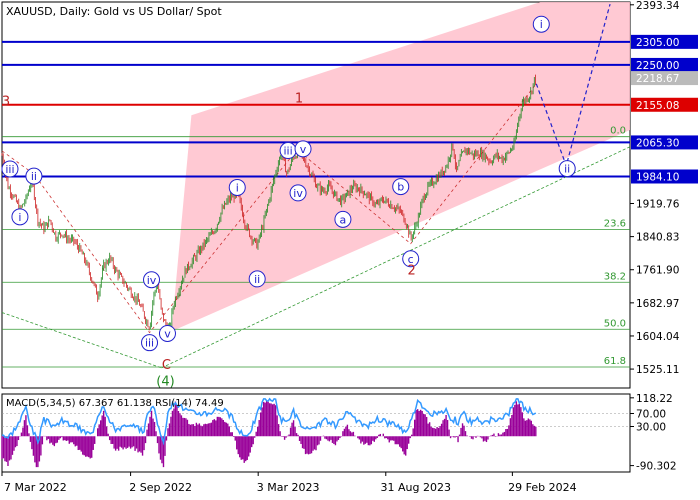 The image size is (700, 500). I want to click on fib-label: 0.0, so click(618, 131).